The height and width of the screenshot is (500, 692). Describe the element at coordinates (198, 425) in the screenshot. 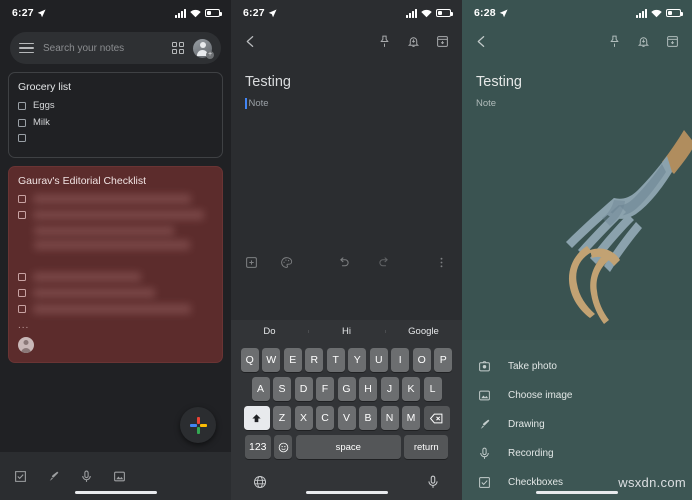

I see `new-note-fab` at that location.